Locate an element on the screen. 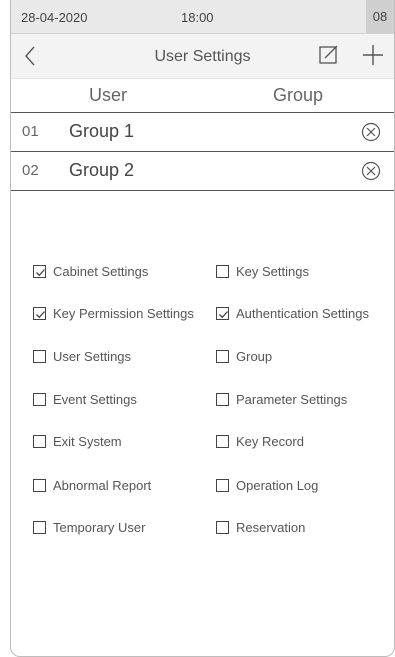 The image size is (395, 657). perm-label: Abnormal Report is located at coordinates (102, 485).